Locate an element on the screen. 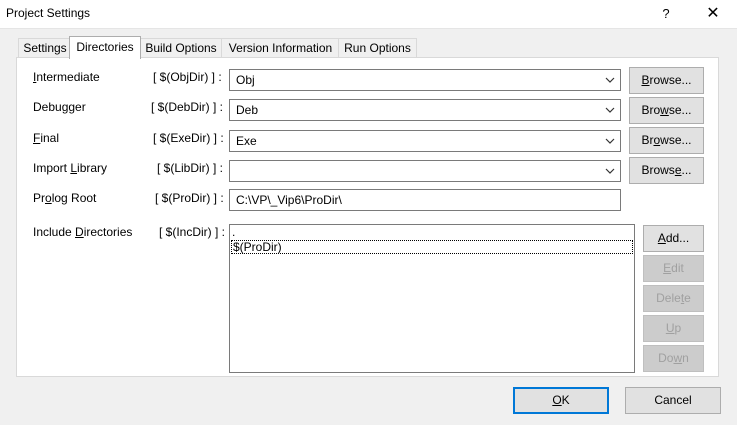  intermediate-label: Intermediate is located at coordinates (66, 77).